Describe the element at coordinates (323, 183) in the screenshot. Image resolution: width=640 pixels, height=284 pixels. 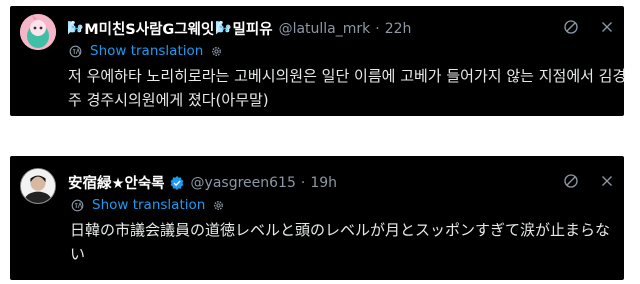
I see `timestamp: 19h` at that location.